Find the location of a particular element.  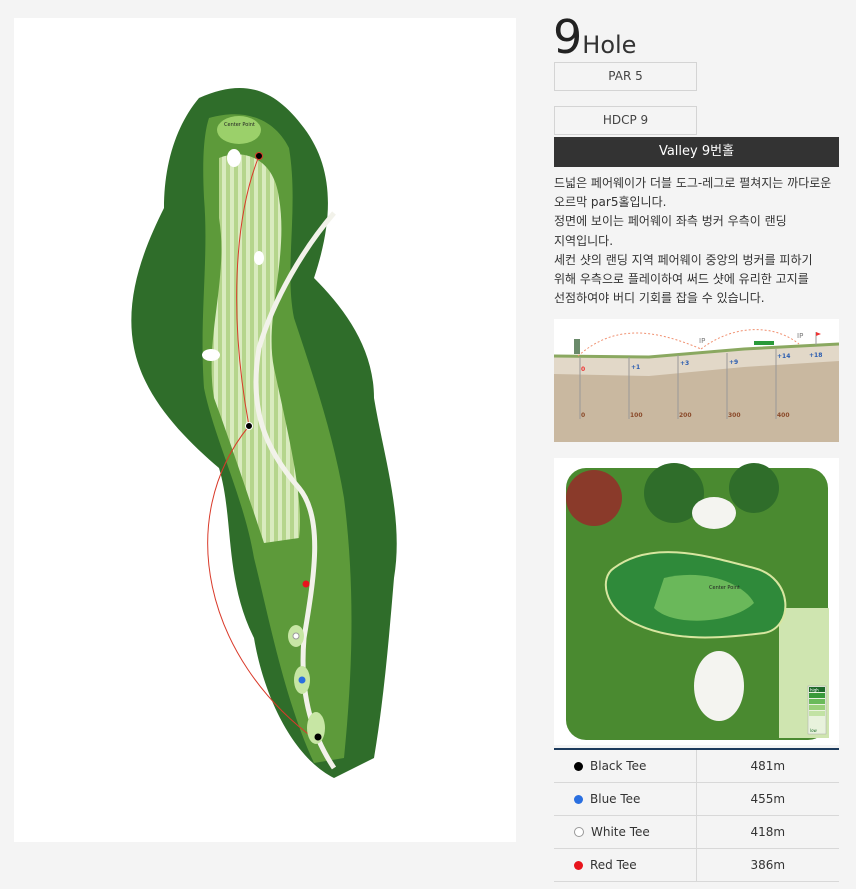

marker-black-tee is located at coordinates (318, 737).